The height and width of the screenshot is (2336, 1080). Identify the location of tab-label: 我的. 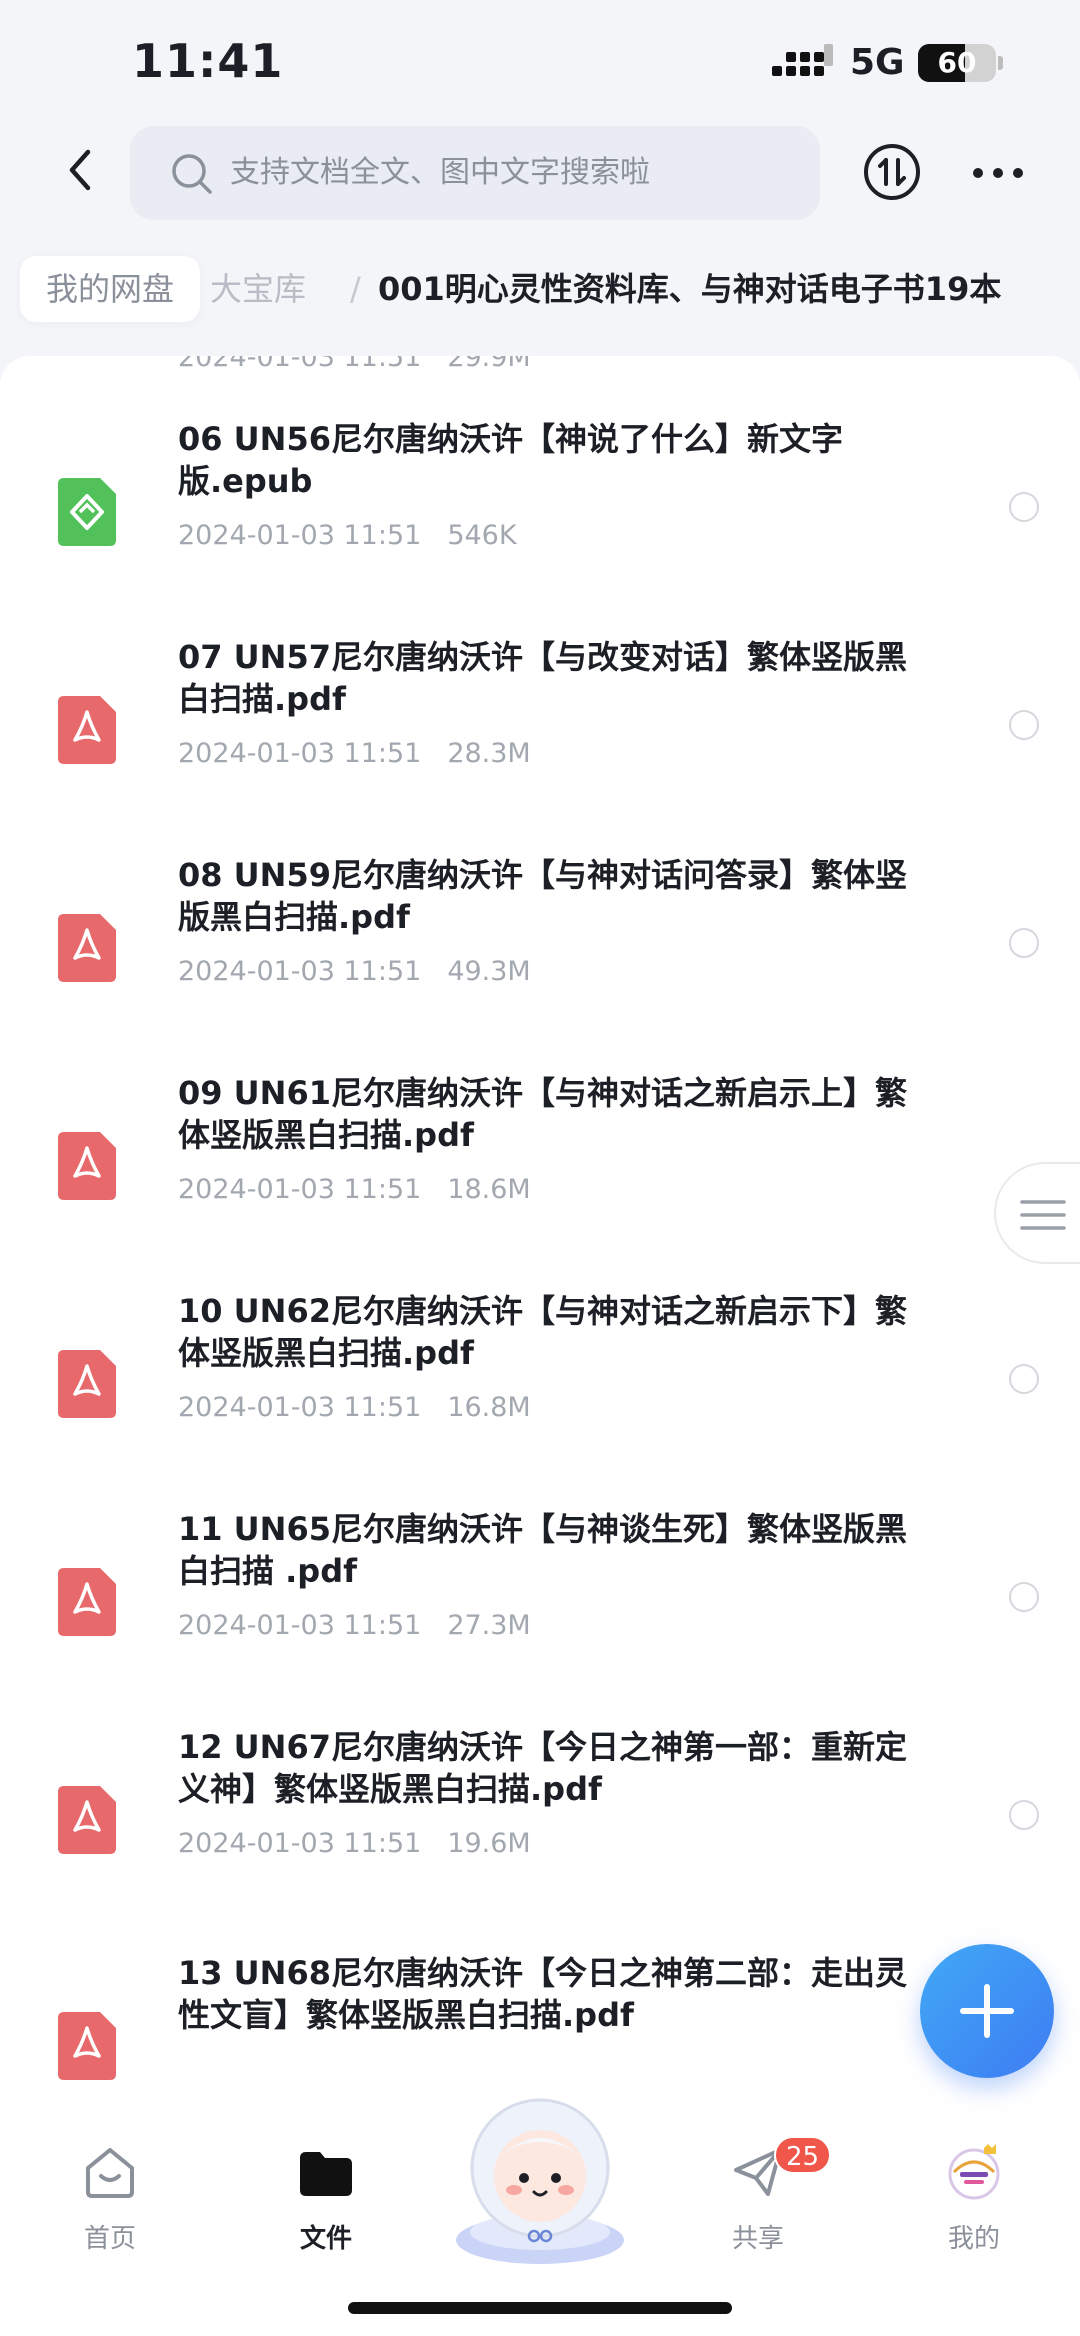
(973, 2239).